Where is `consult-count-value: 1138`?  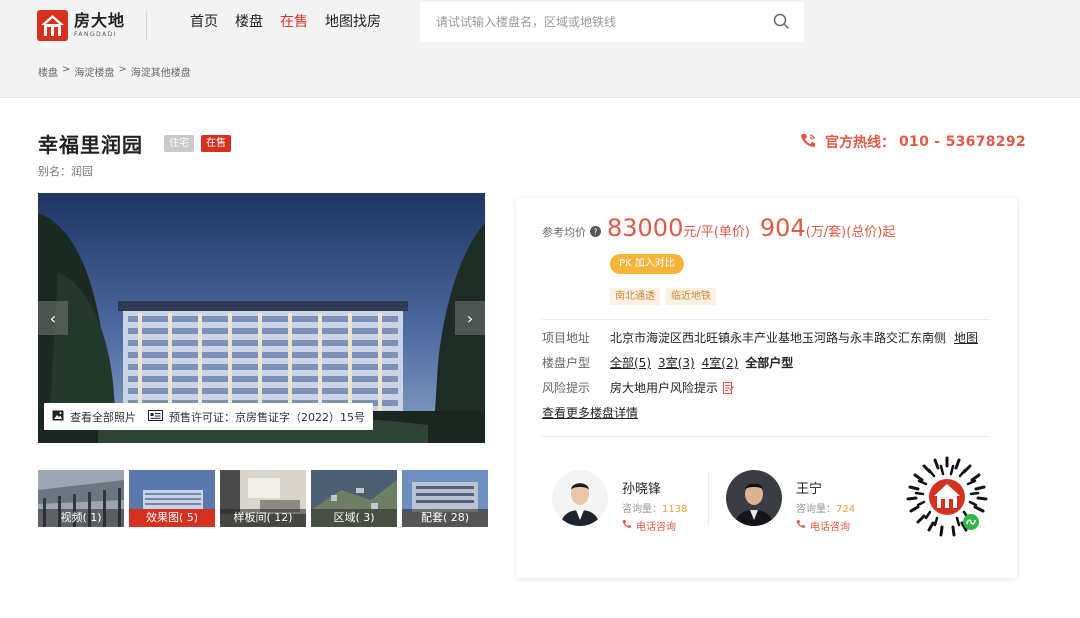
consult-count-value: 1138 is located at coordinates (675, 509).